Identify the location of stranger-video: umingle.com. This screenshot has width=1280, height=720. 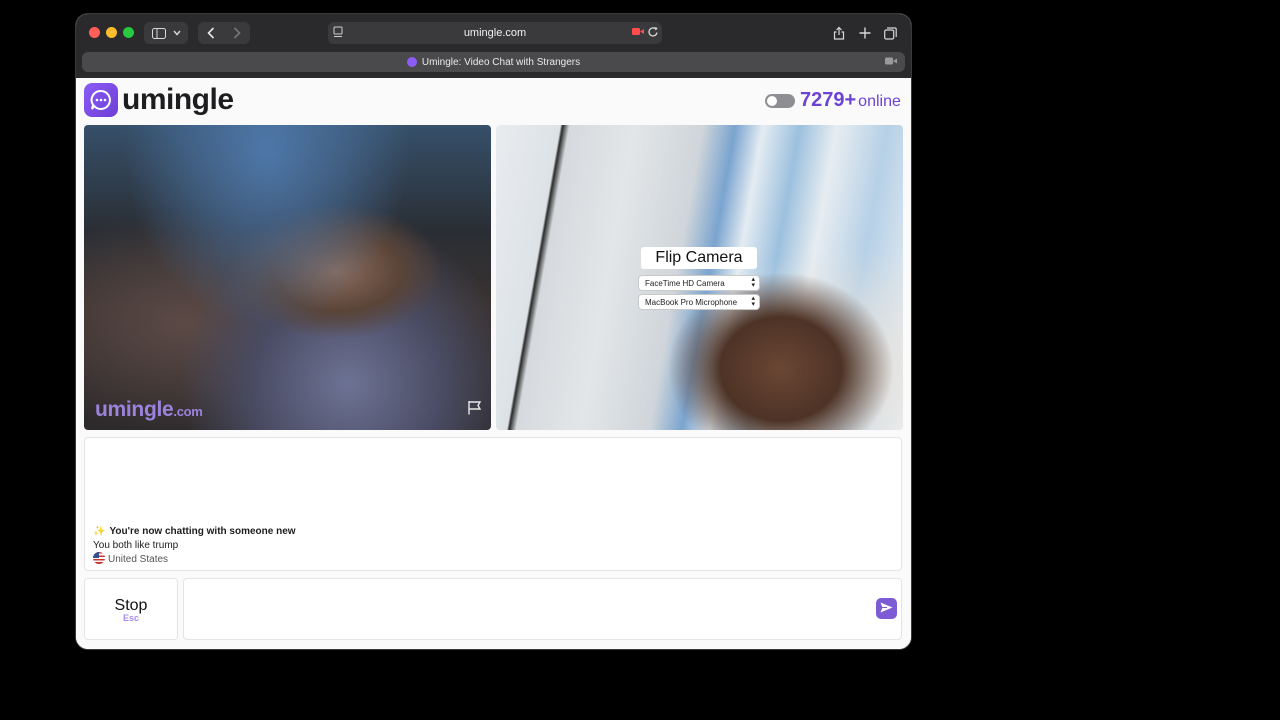
(287, 277).